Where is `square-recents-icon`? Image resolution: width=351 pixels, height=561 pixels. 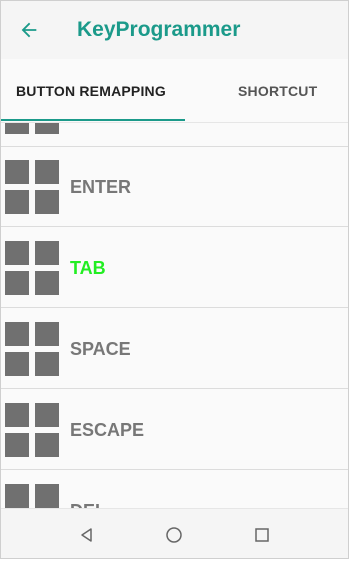
square-recents-icon is located at coordinates (262, 535).